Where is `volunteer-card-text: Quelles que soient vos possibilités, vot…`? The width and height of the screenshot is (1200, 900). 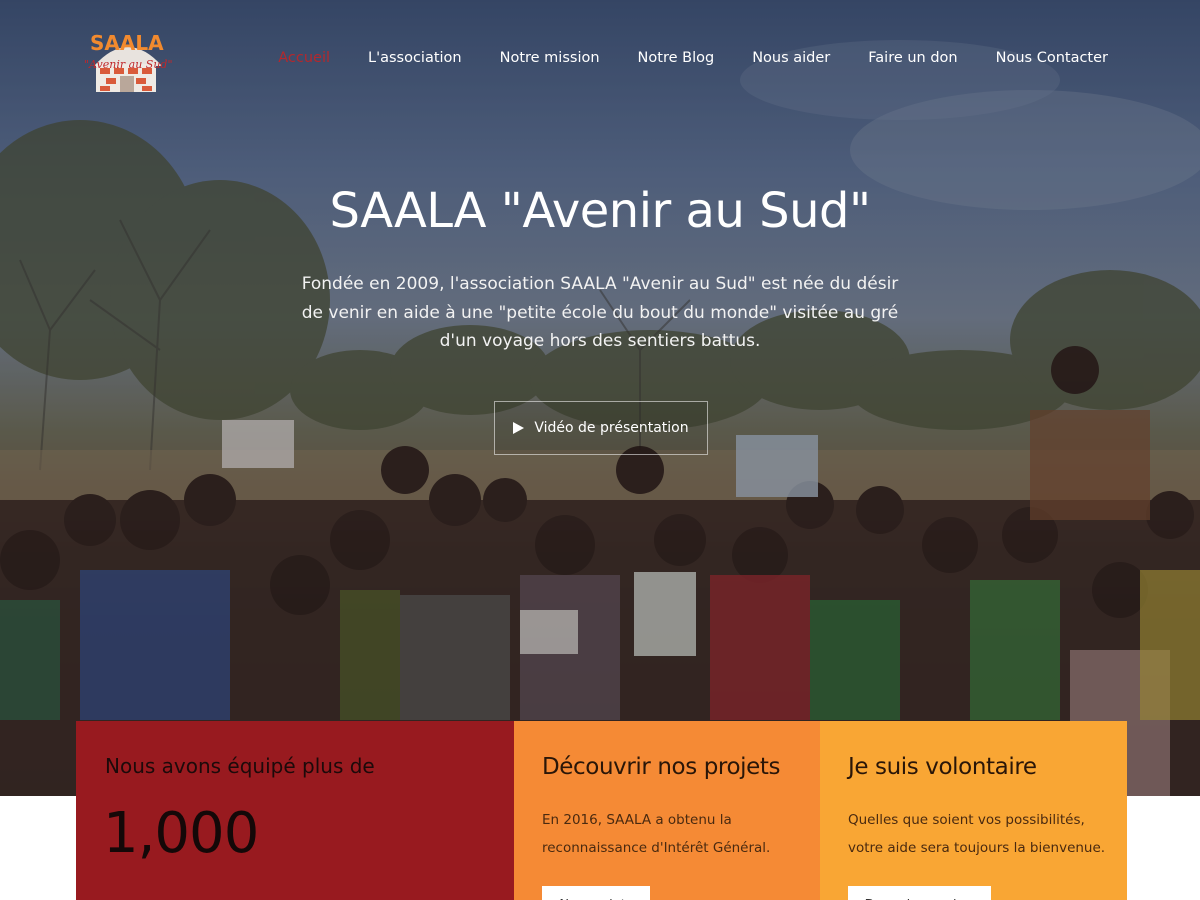 volunteer-card-text: Quelles que soient vos possibilités, vot… is located at coordinates (977, 834).